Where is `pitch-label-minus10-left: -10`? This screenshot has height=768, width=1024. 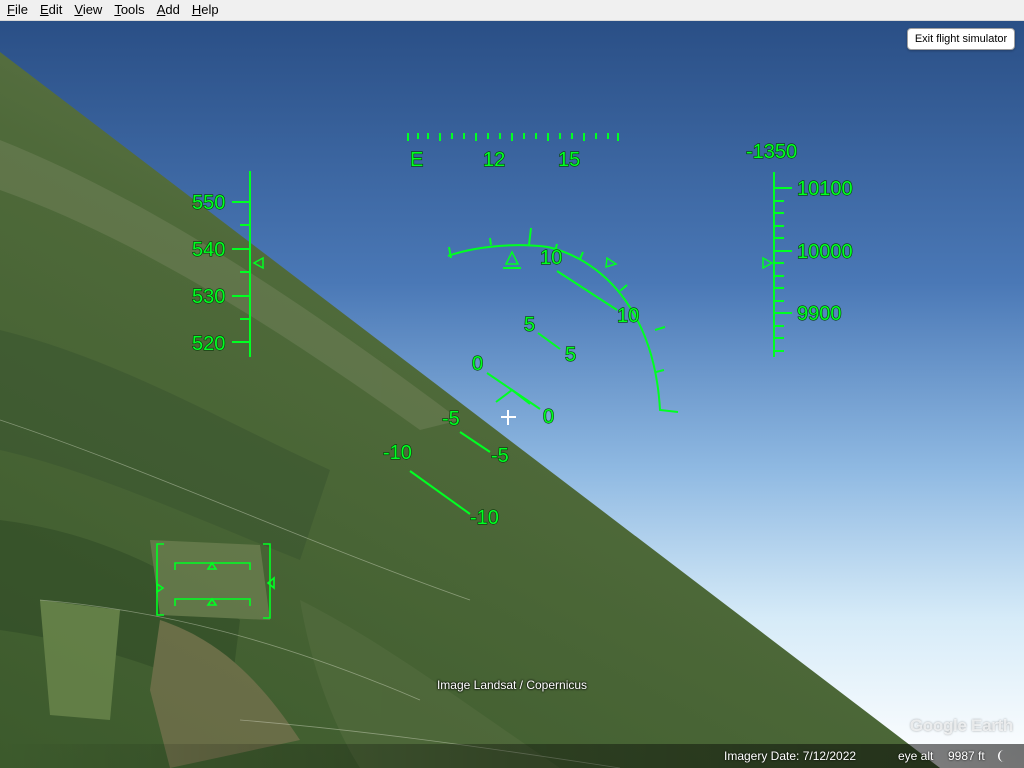
pitch-label-minus10-left: -10 is located at coordinates (397, 453).